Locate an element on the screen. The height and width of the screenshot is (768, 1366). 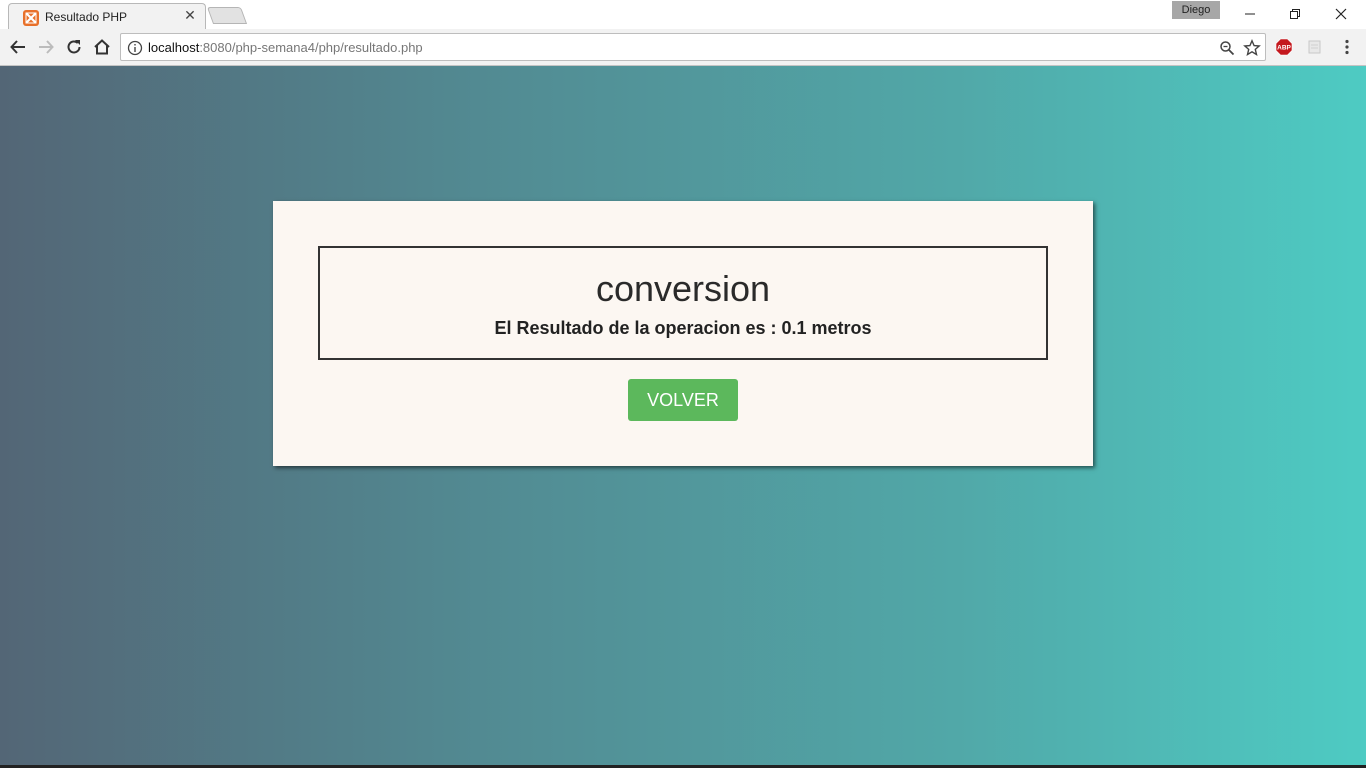
tab-title: Resultado PHP is located at coordinates (86, 17).